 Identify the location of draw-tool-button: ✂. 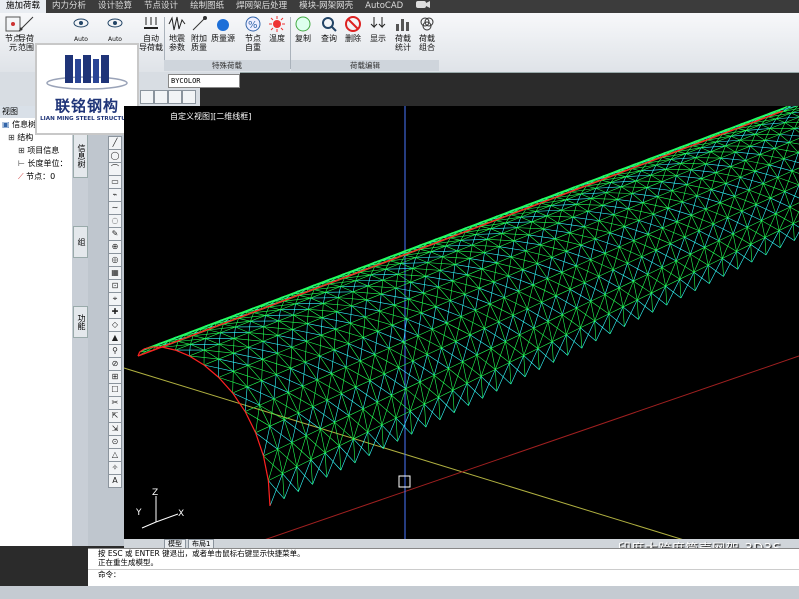
(115, 403).